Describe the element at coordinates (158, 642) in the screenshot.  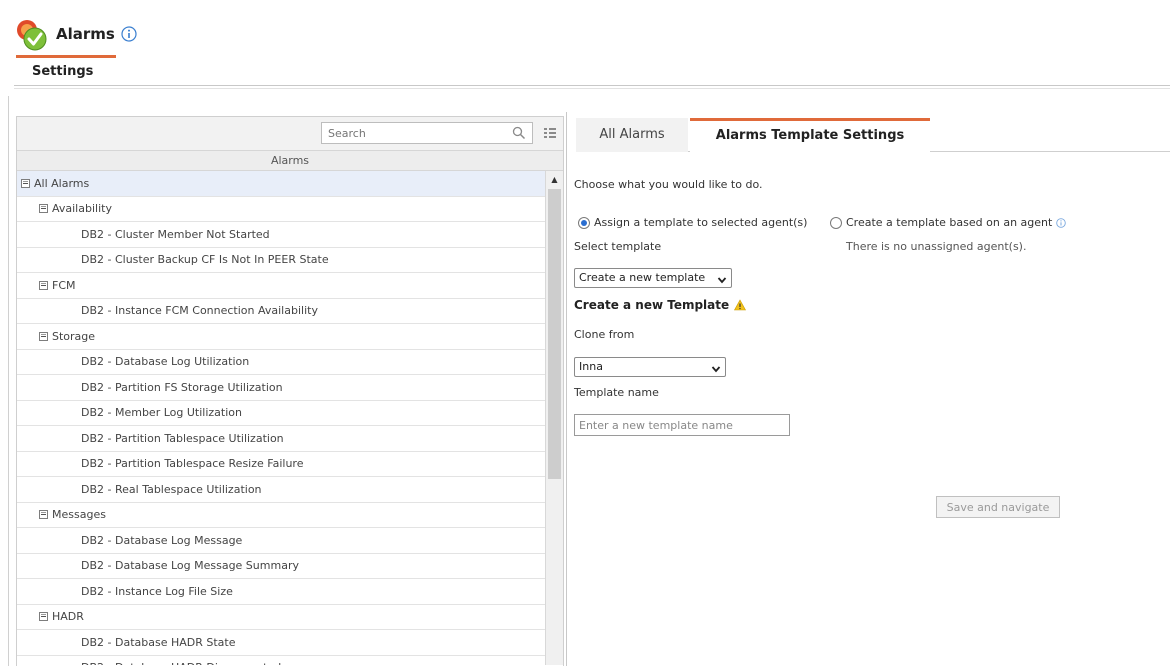
I see `tree-item-label: DB2 - Database HADR State` at that location.